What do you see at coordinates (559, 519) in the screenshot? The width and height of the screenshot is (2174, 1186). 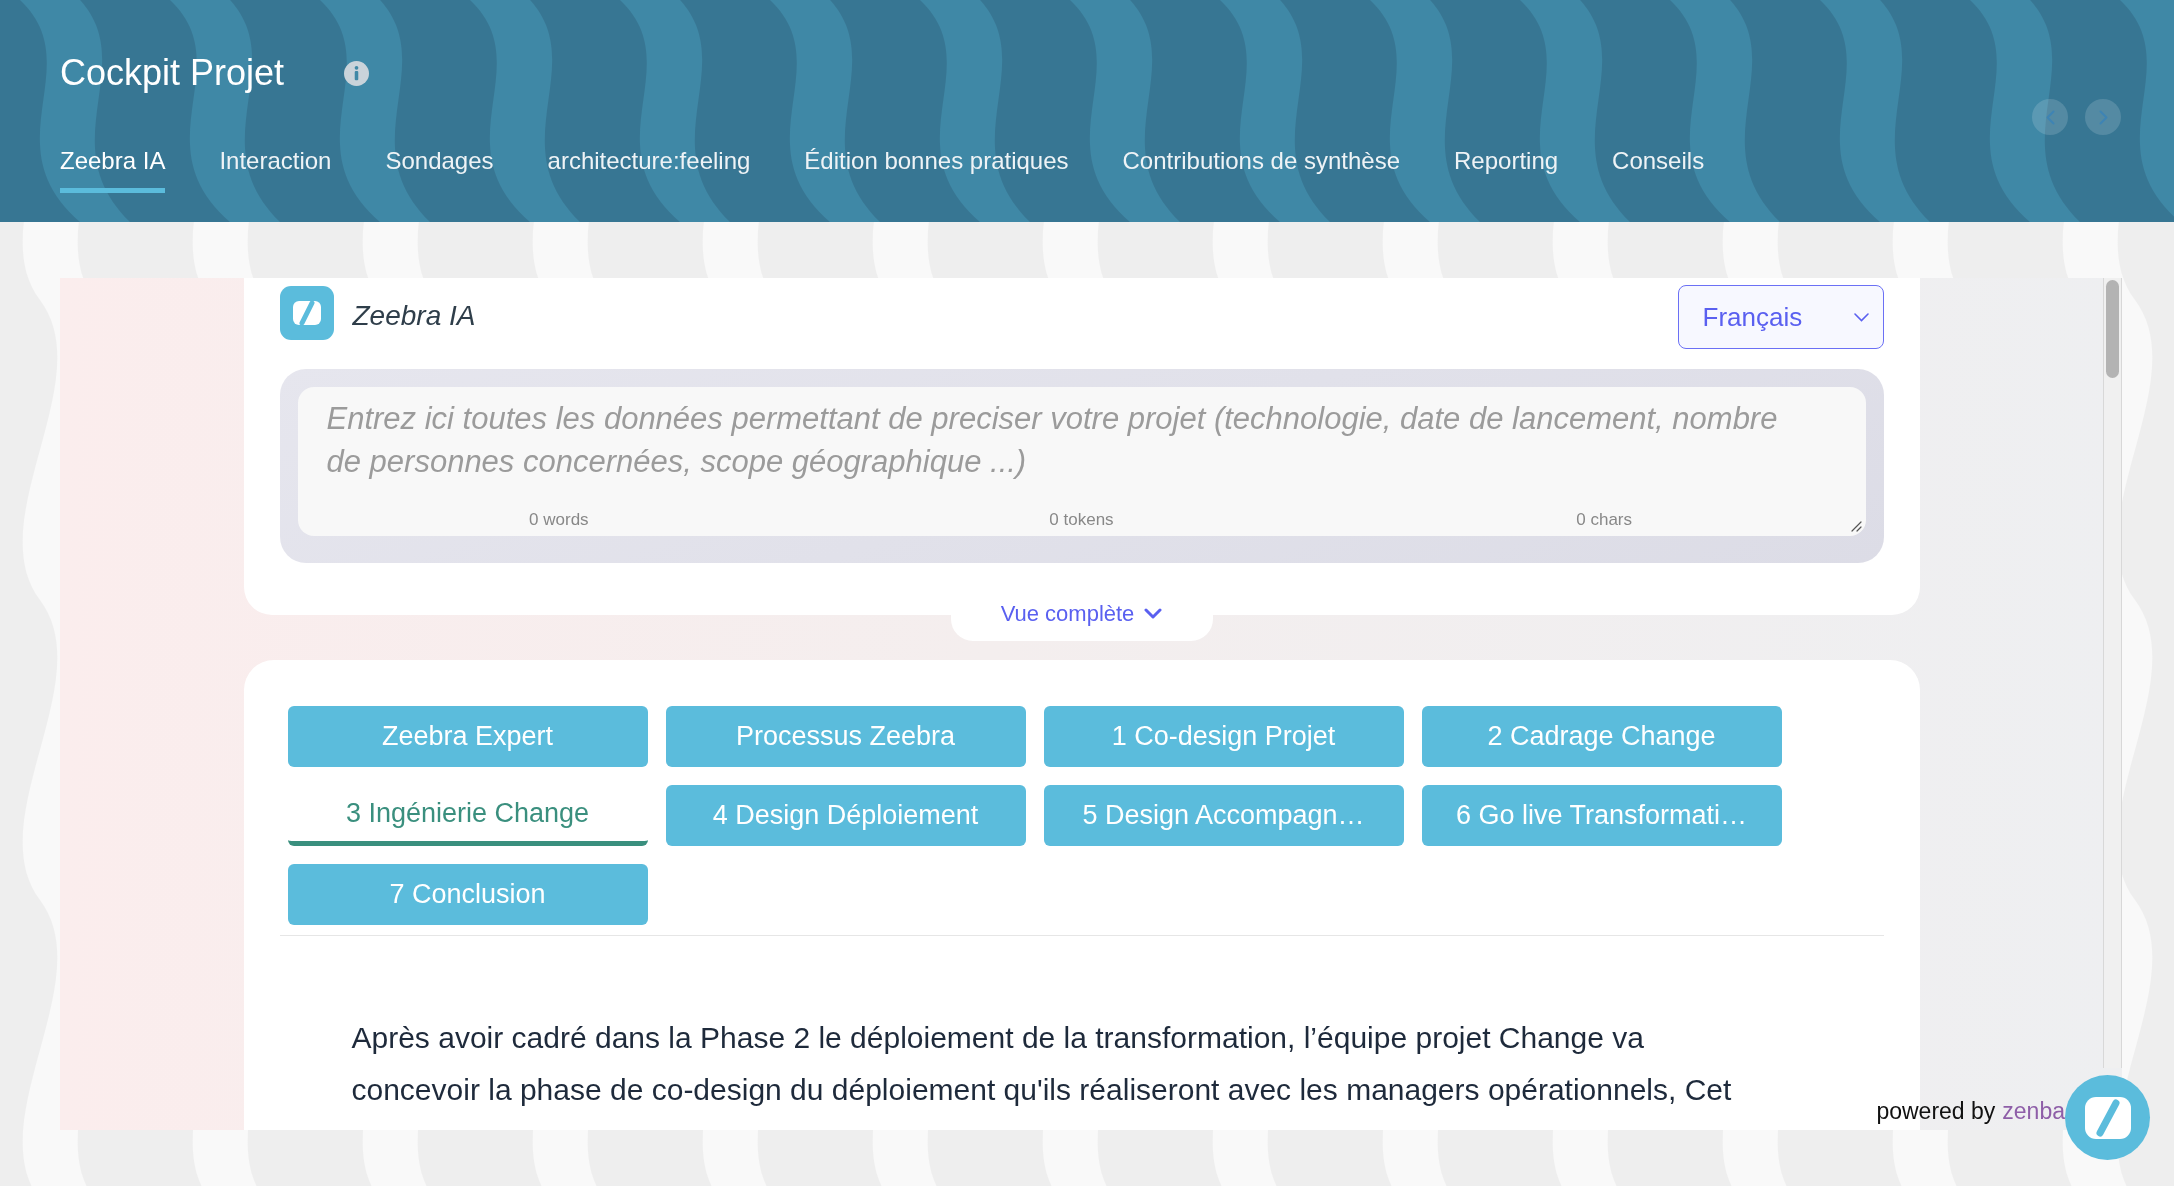 I see `counter-text: 0 words` at bounding box center [559, 519].